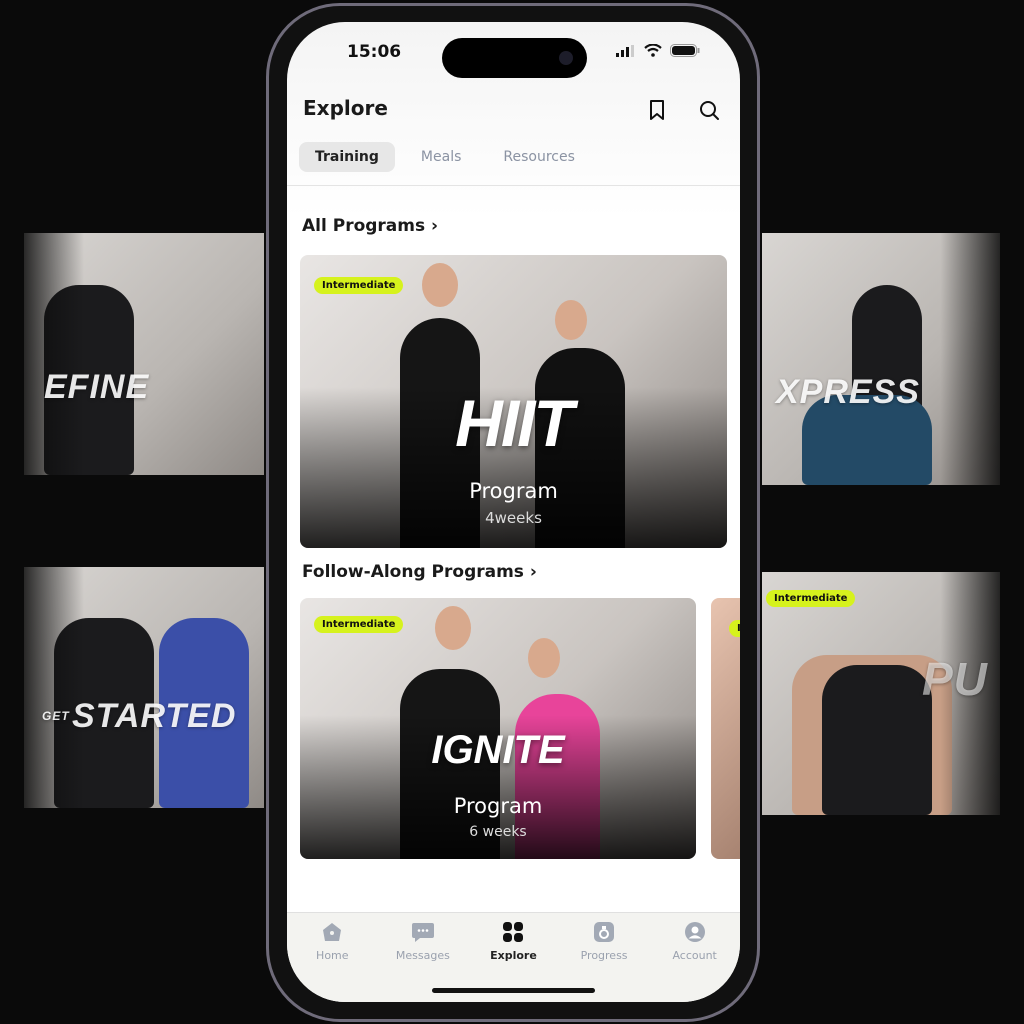 The width and height of the screenshot is (1024, 1024). What do you see at coordinates (413, 572) in the screenshot?
I see `section-title: Follow-Along Programs` at bounding box center [413, 572].